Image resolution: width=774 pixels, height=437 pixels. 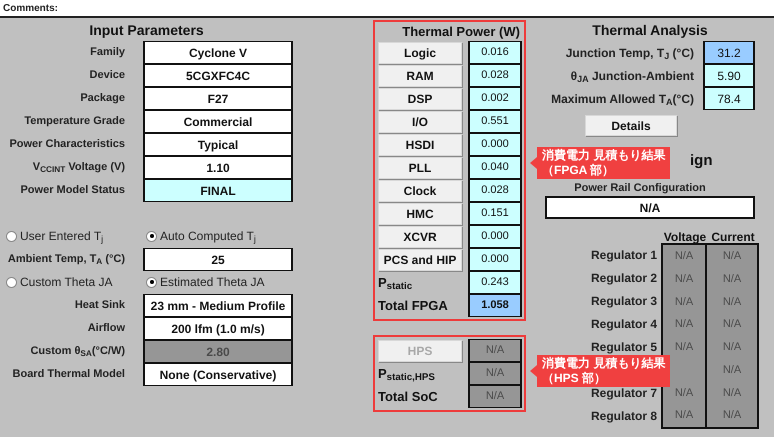 What do you see at coordinates (685, 236) in the screenshot?
I see `column-header: Voltage` at bounding box center [685, 236].